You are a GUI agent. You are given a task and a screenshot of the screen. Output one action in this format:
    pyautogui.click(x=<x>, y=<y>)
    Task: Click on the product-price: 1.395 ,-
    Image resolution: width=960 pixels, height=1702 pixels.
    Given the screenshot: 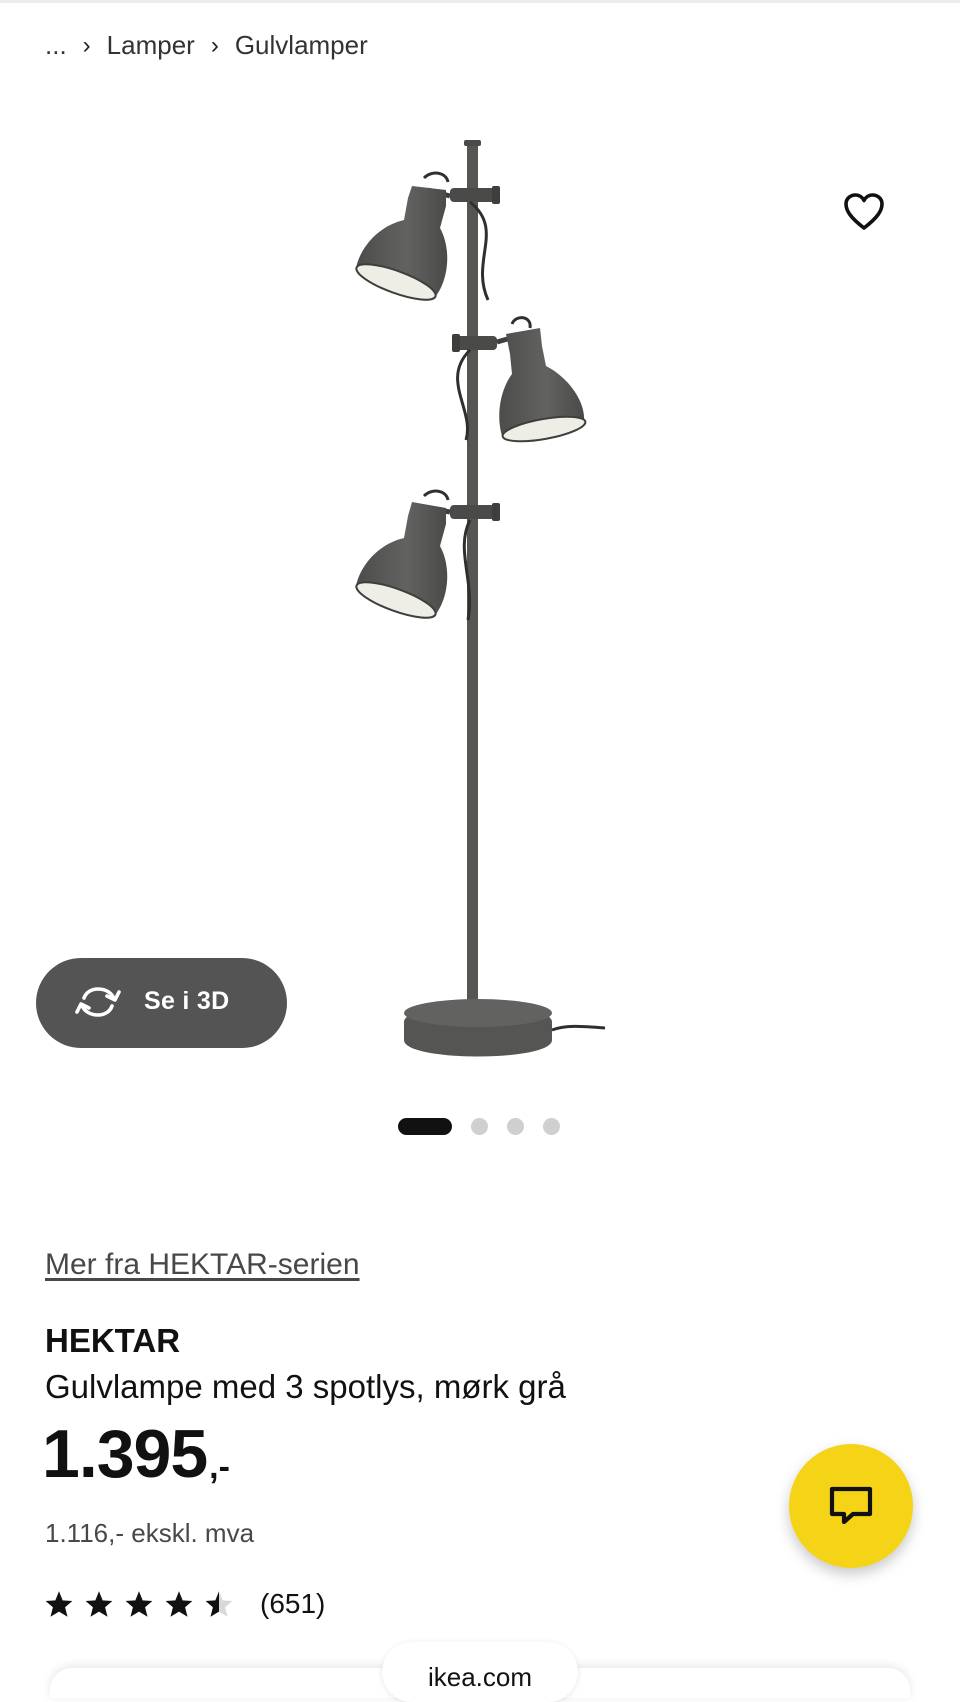 What is the action you would take?
    pyautogui.click(x=136, y=1454)
    